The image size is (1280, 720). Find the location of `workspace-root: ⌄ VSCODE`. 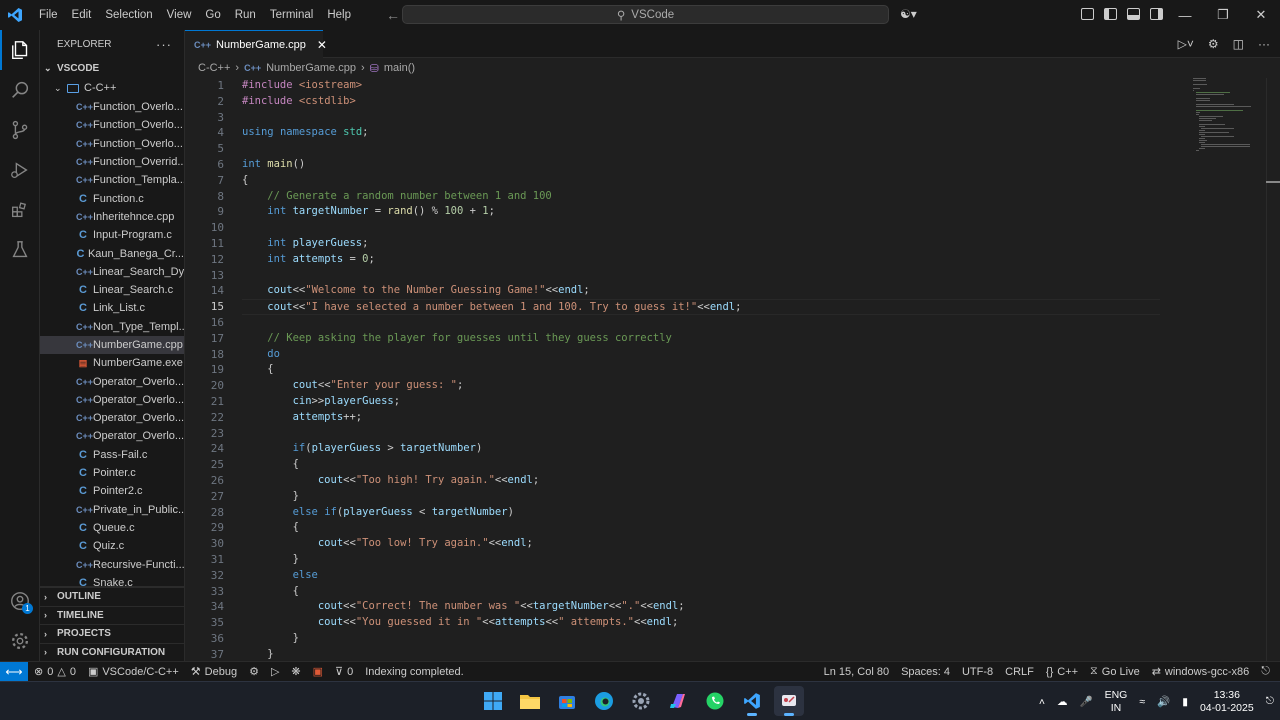

workspace-root: ⌄ VSCODE is located at coordinates (112, 68).